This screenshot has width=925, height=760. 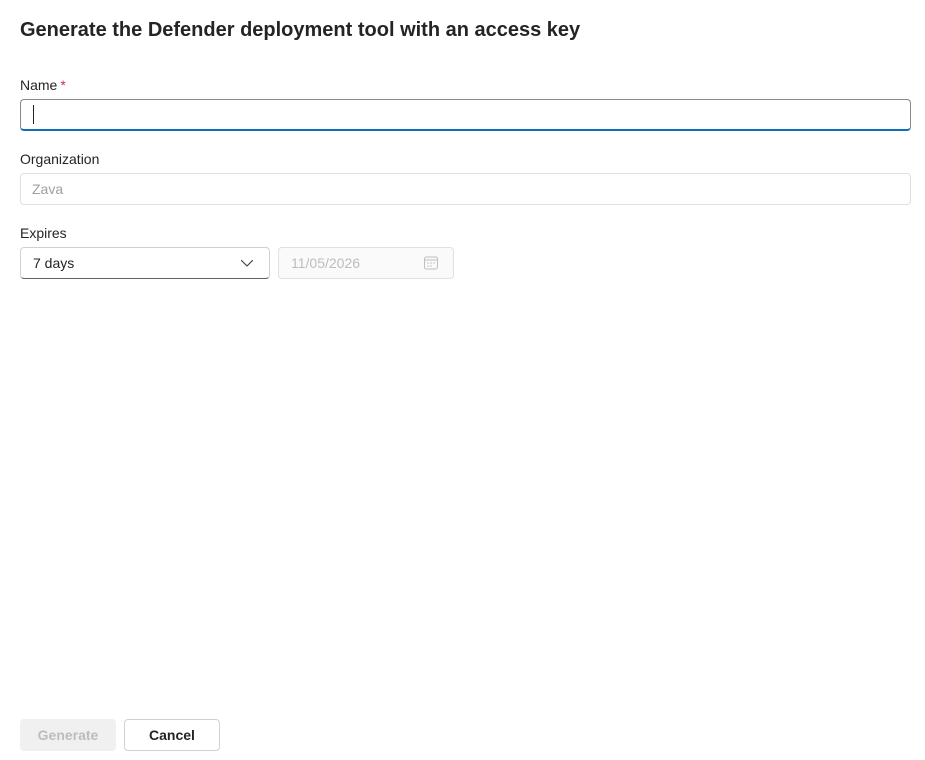 I want to click on name-label: Name *, so click(x=43, y=85).